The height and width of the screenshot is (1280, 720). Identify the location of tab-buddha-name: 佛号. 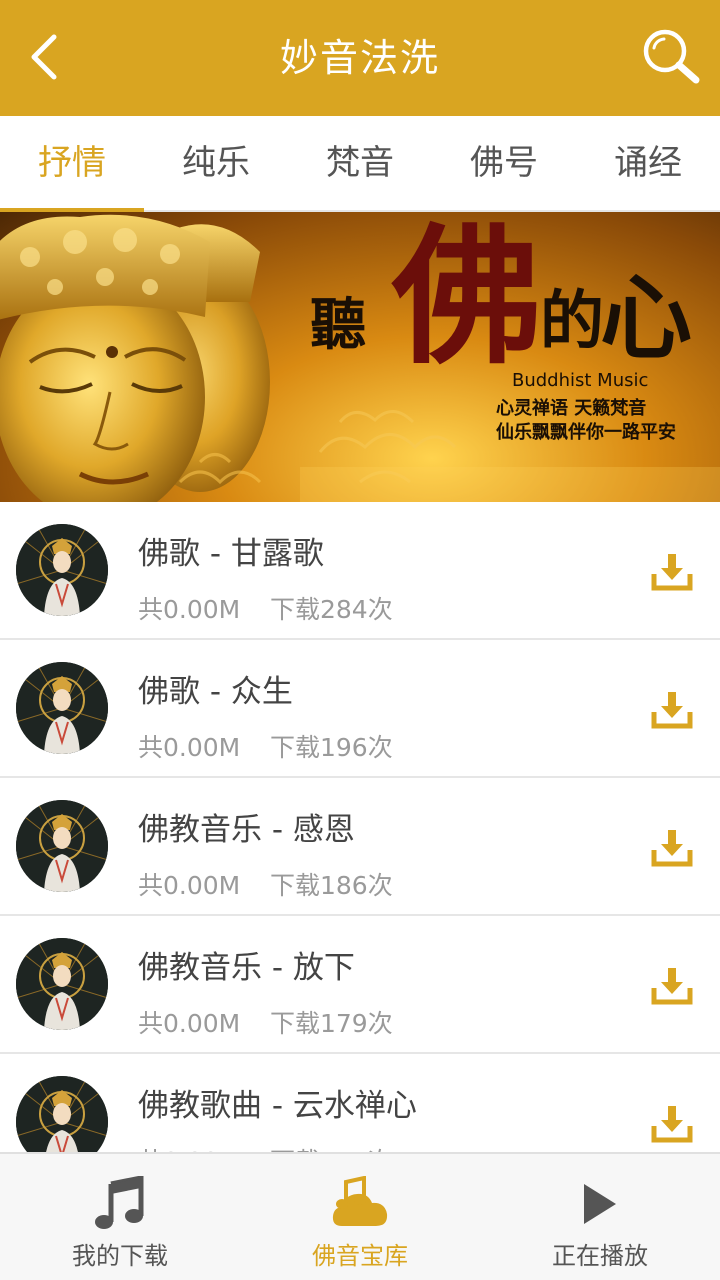
(504, 163).